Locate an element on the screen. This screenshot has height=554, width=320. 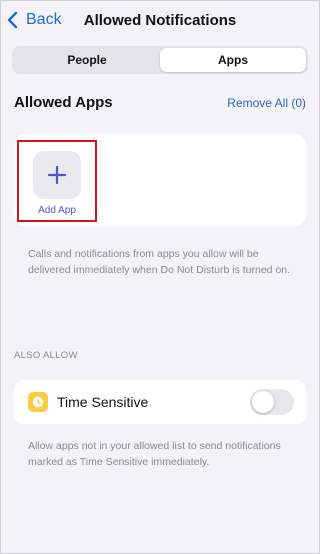
remove-all-button: Remove All (0) is located at coordinates (266, 103).